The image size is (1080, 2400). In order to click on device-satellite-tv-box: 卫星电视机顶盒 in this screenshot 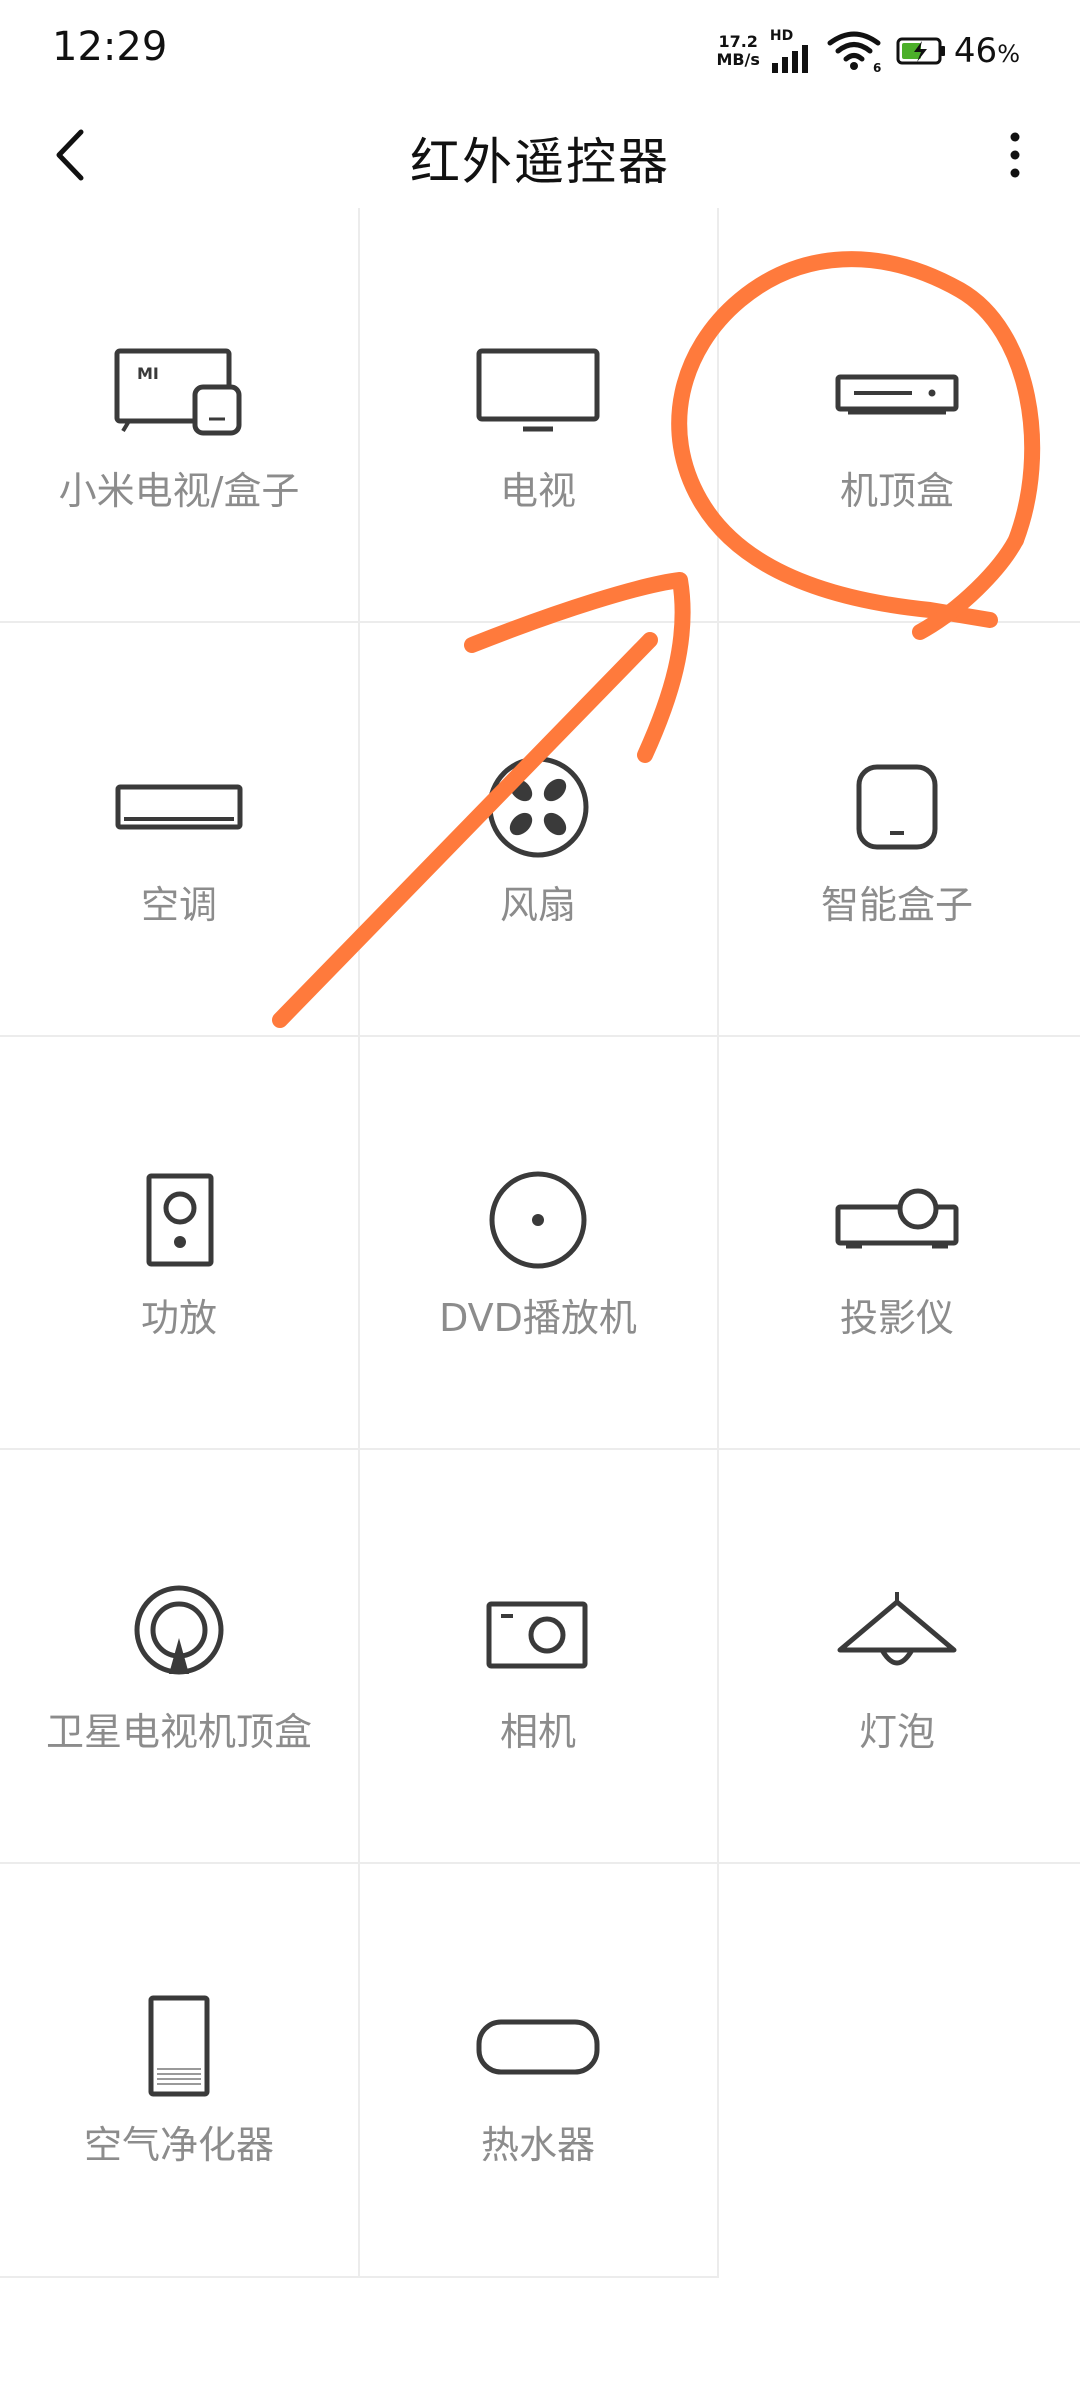, I will do `click(179, 1655)`.